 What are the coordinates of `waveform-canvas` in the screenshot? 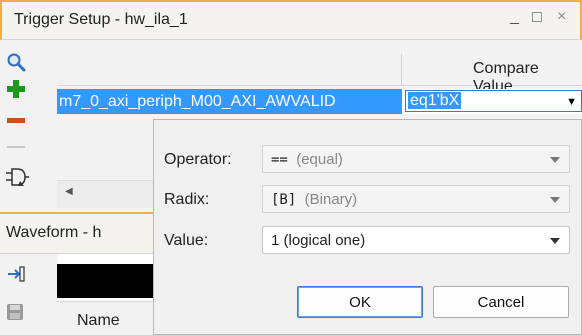 It's located at (105, 281).